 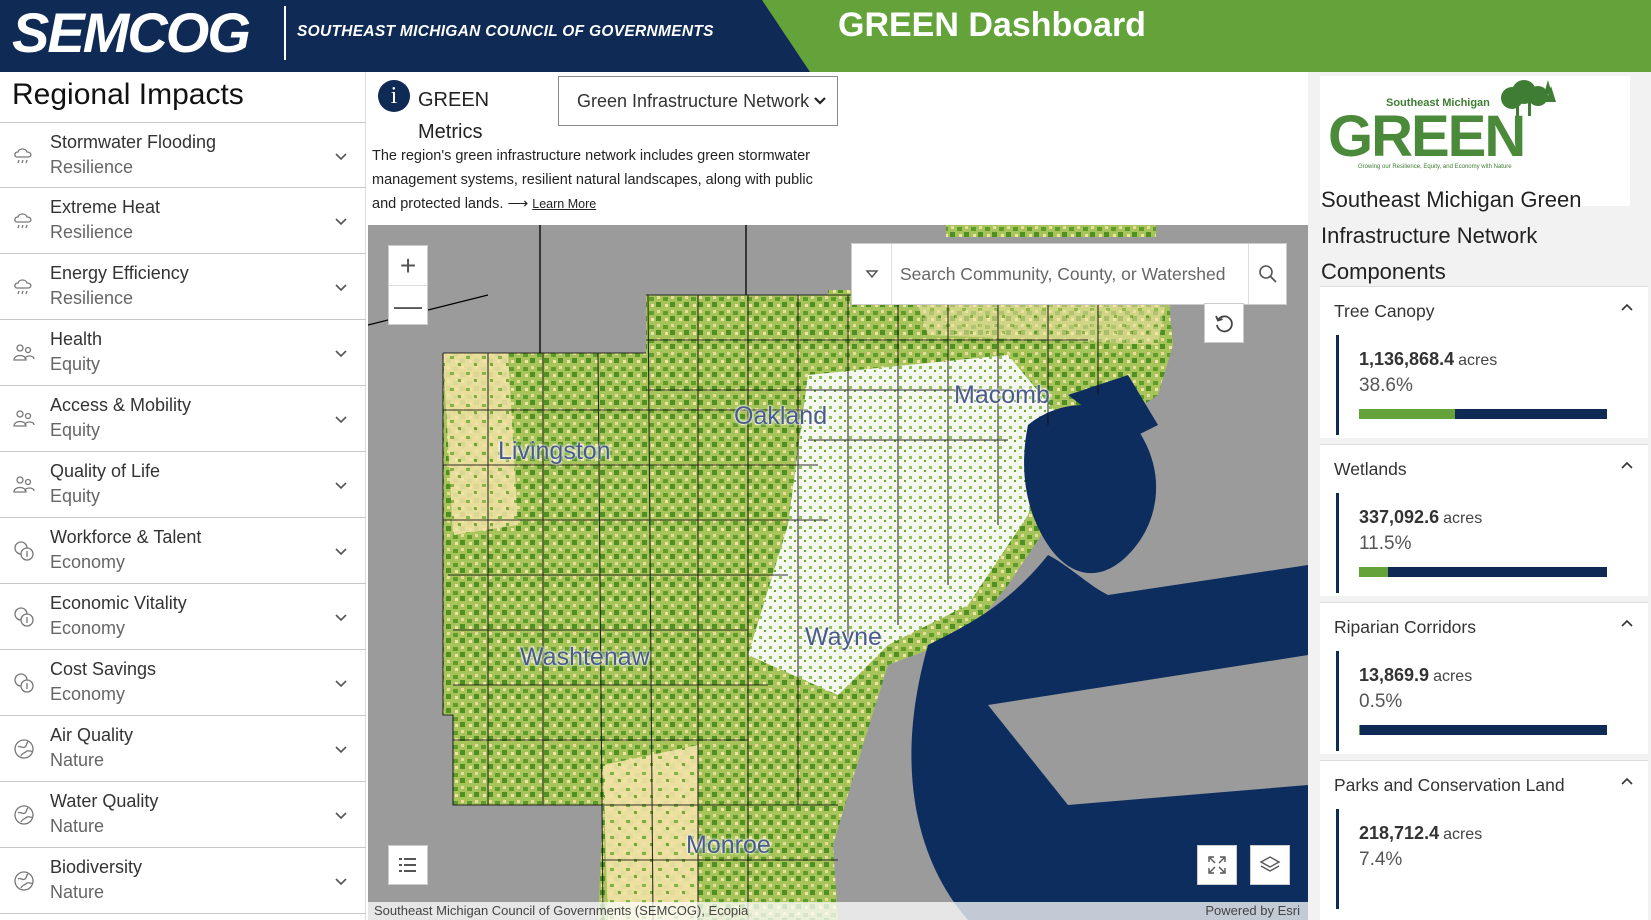 I want to click on search-source-dropdown, so click(x=872, y=274).